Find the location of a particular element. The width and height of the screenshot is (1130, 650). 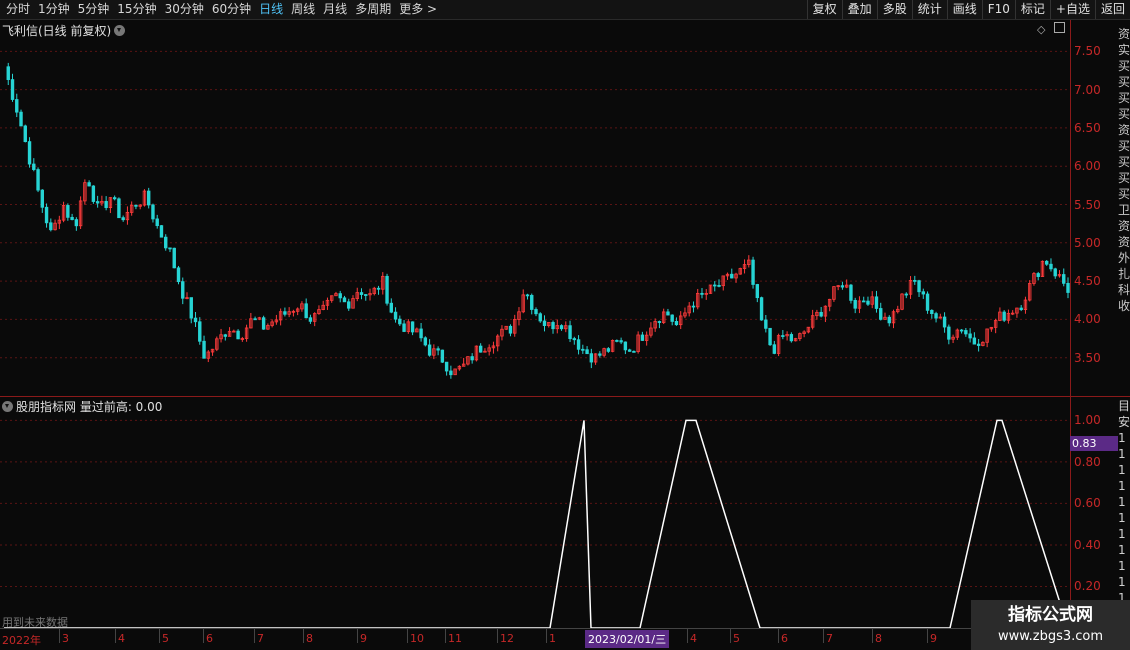

crosshair-date-tag: 2023/02/01/三 is located at coordinates (627, 639).